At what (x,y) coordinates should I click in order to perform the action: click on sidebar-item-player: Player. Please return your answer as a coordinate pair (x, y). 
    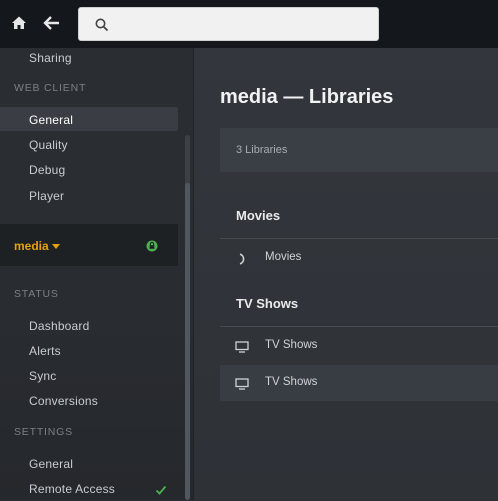
    Looking at the image, I should click on (46, 196).